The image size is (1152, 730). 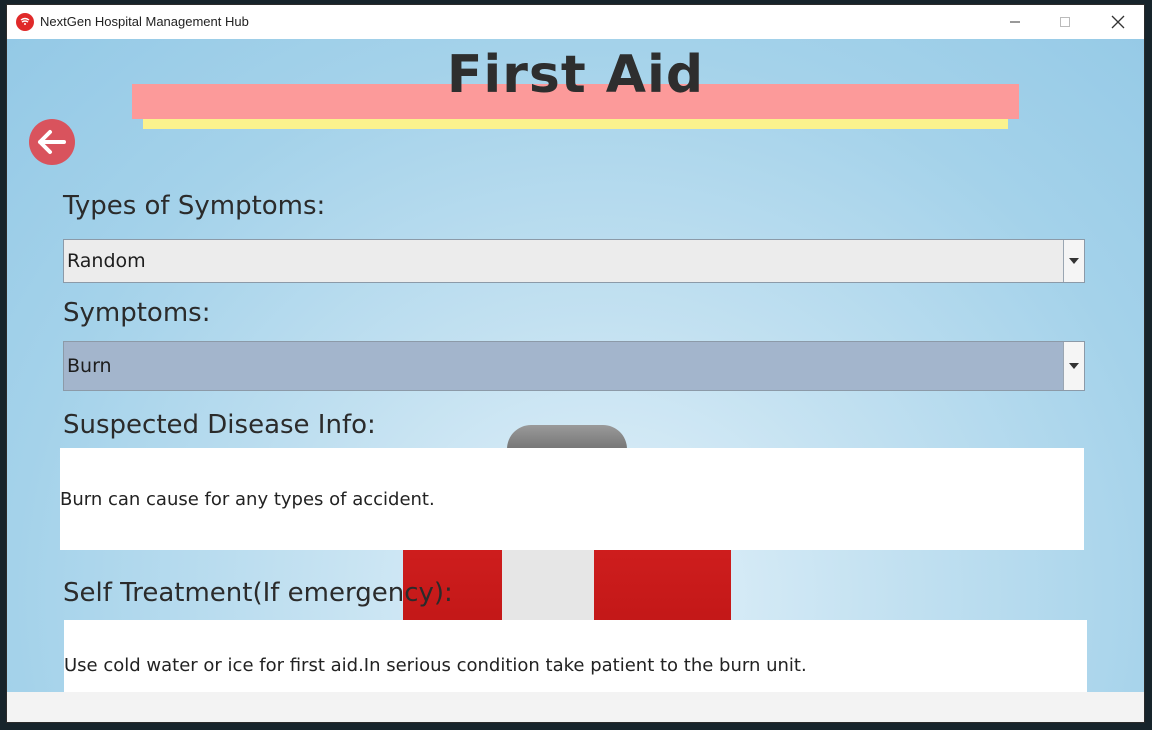 What do you see at coordinates (1065, 22) in the screenshot?
I see `maximize-button` at bounding box center [1065, 22].